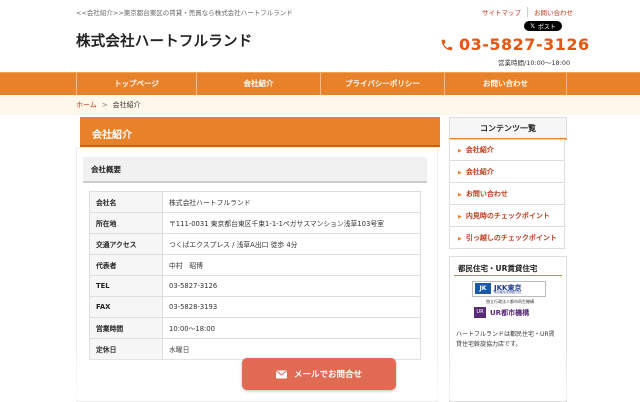 This screenshot has width=640, height=402. I want to click on table-row: FAX 03-5828-3193, so click(255, 307).